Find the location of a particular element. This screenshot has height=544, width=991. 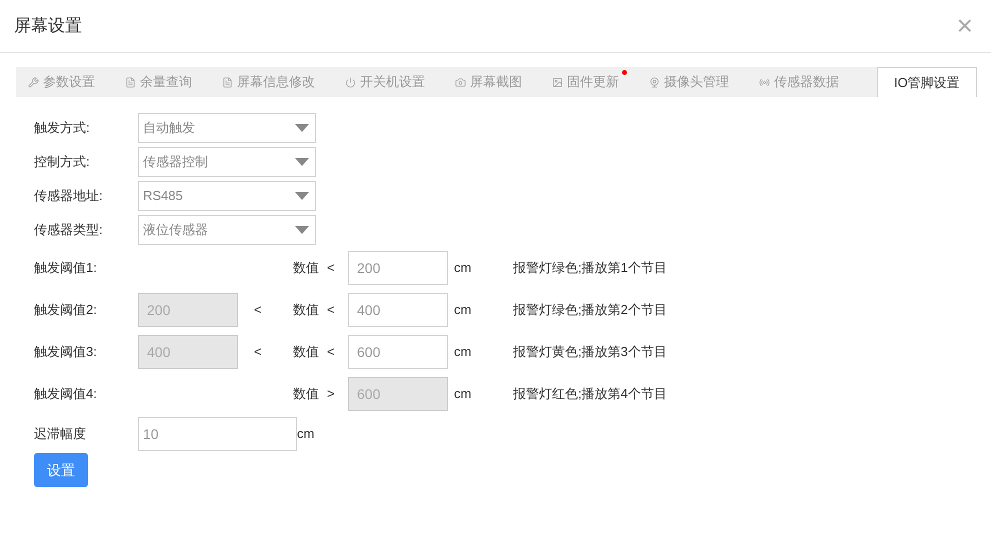

tab: 摄像头管理 is located at coordinates (689, 82).